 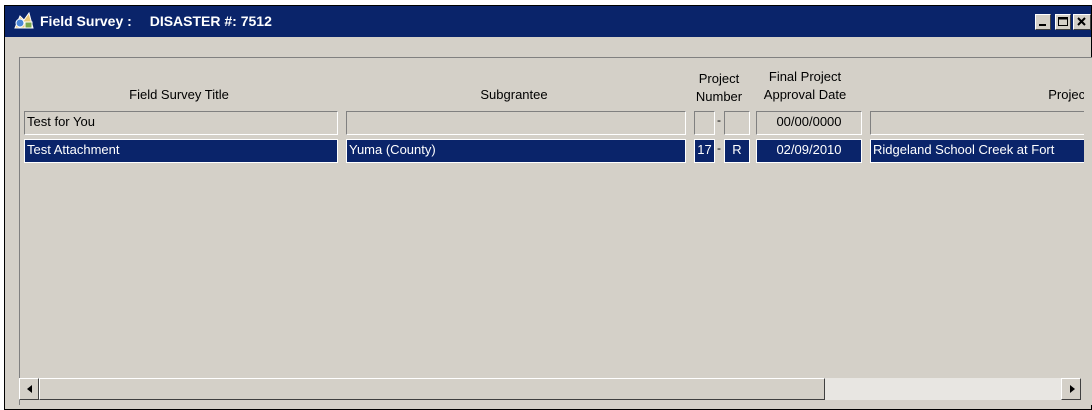 What do you see at coordinates (181, 123) in the screenshot?
I see `cell-field-survey-title: Test for You` at bounding box center [181, 123].